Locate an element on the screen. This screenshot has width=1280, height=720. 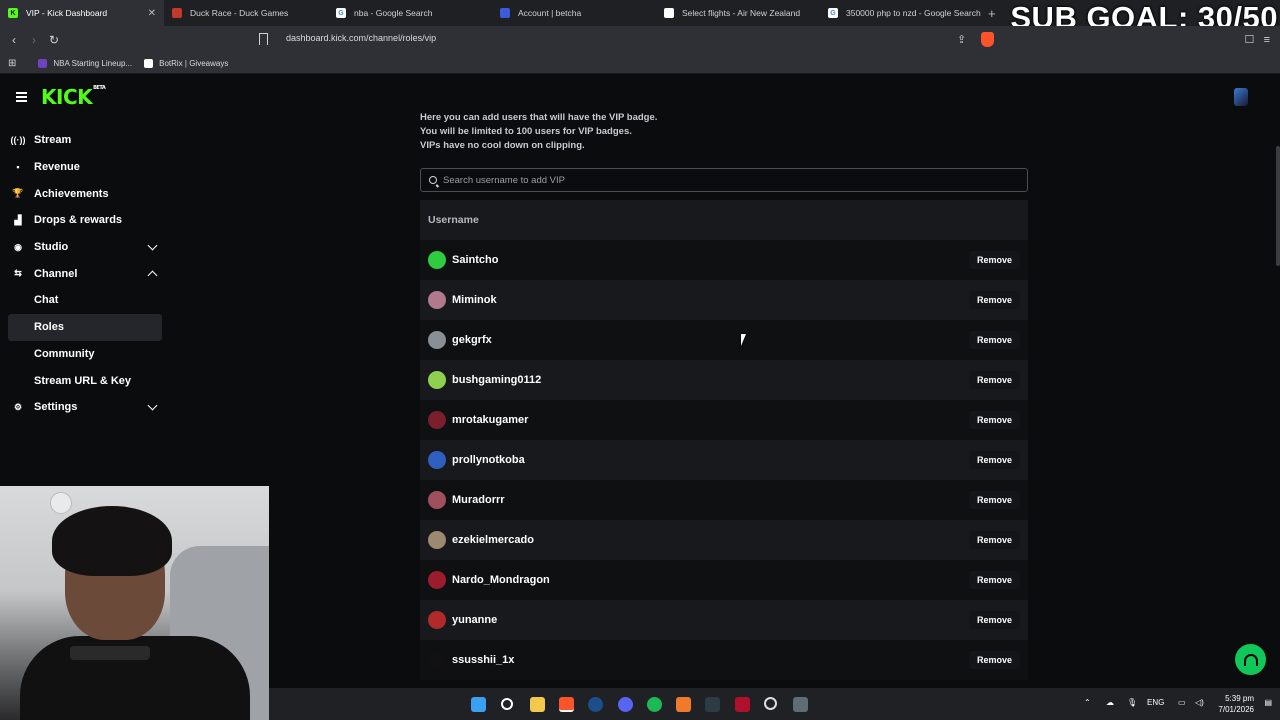
sidebar-item-stream: ((·)) Stream is located at coordinates (85, 140).